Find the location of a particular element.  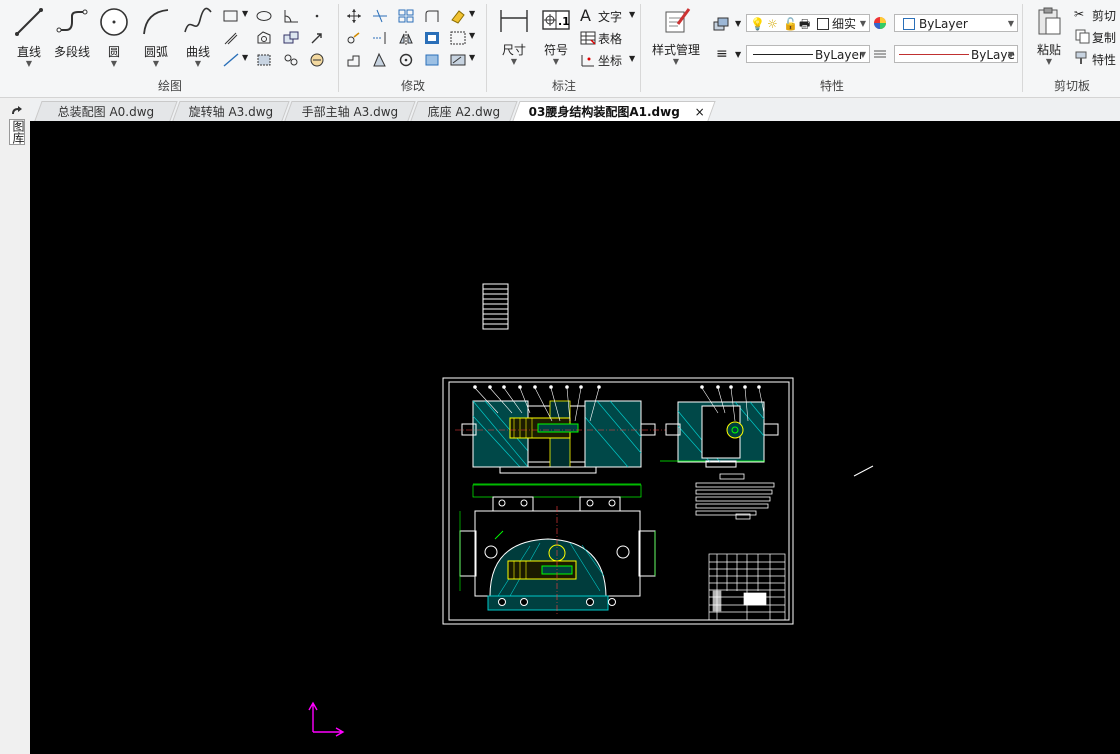

table-icon is located at coordinates (588, 38).